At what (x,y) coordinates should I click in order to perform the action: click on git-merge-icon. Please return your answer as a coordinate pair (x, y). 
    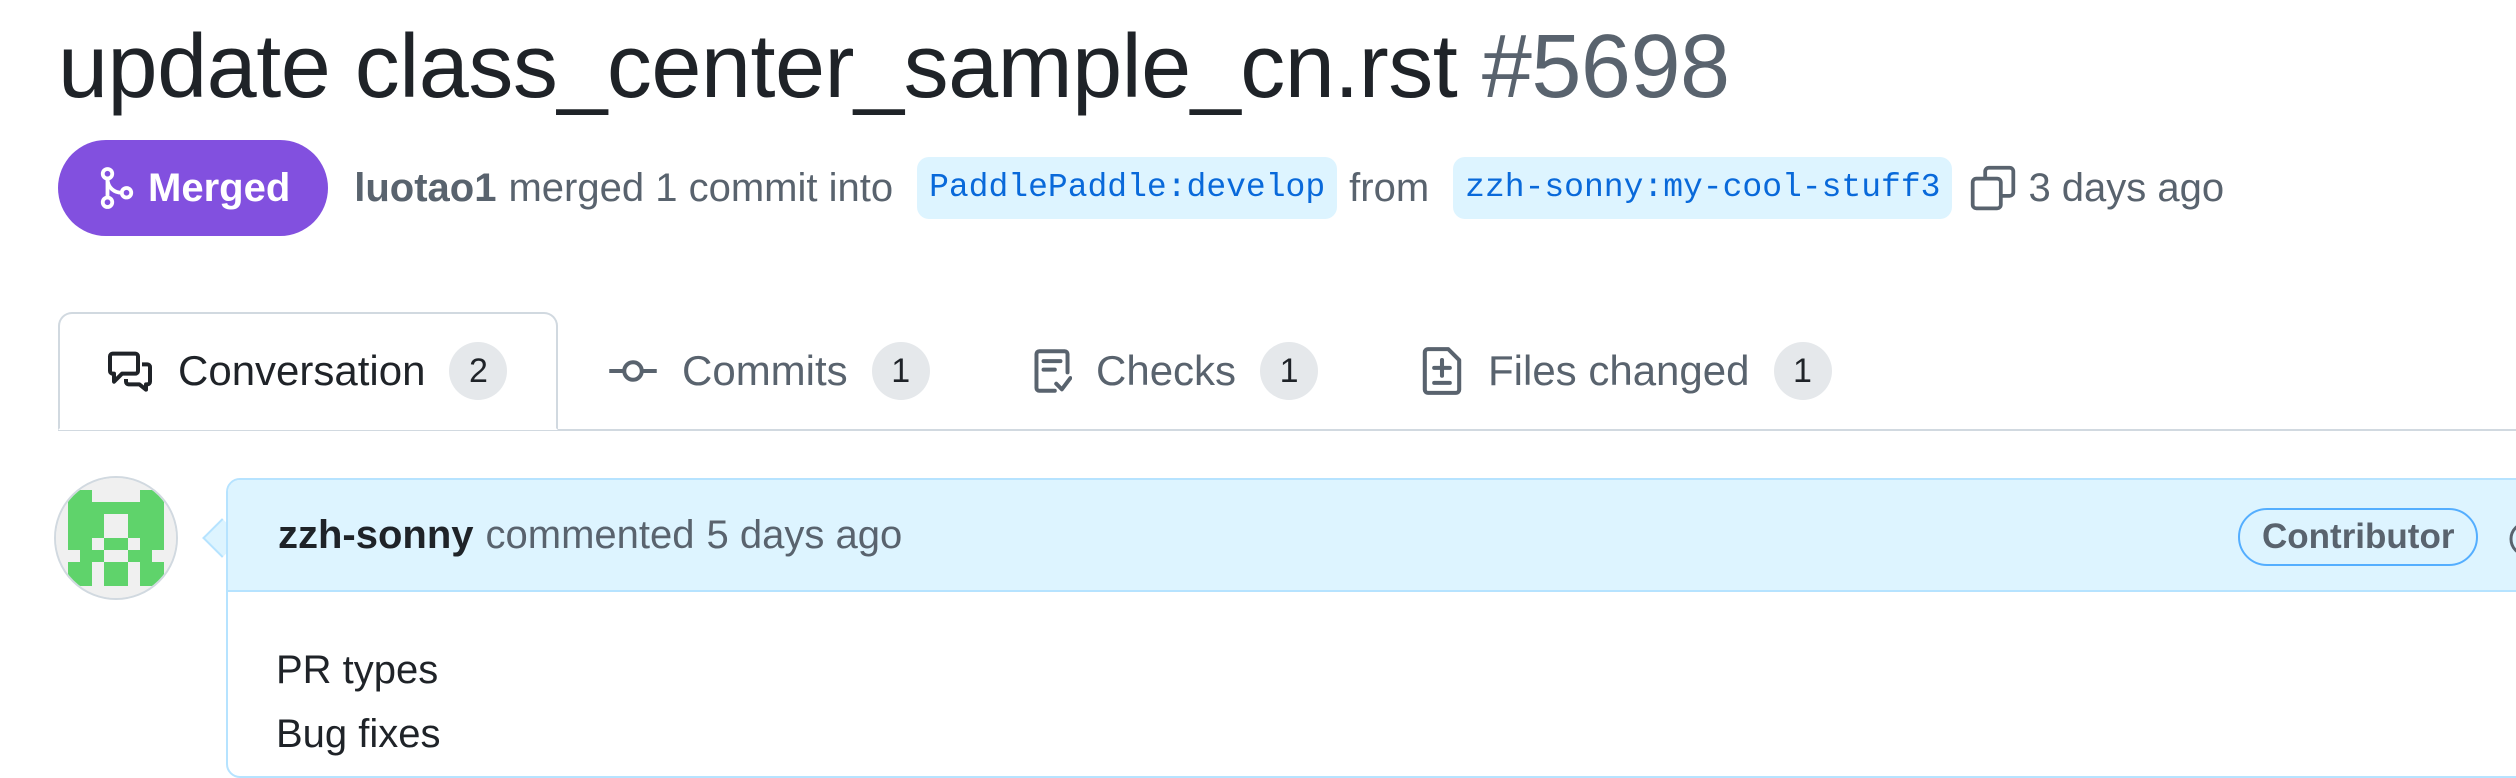
    Looking at the image, I should click on (117, 188).